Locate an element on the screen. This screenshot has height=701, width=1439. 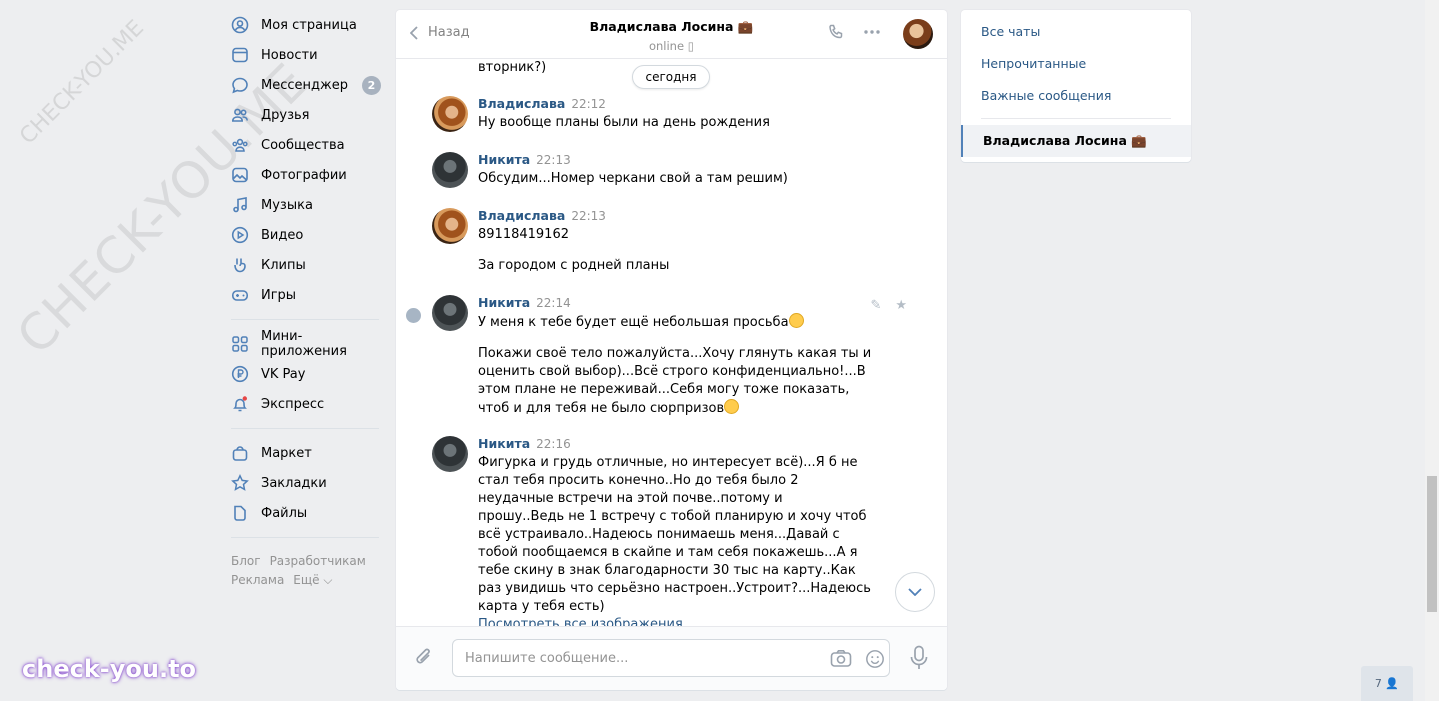
nav-communities: Сообщества is located at coordinates (306, 145).